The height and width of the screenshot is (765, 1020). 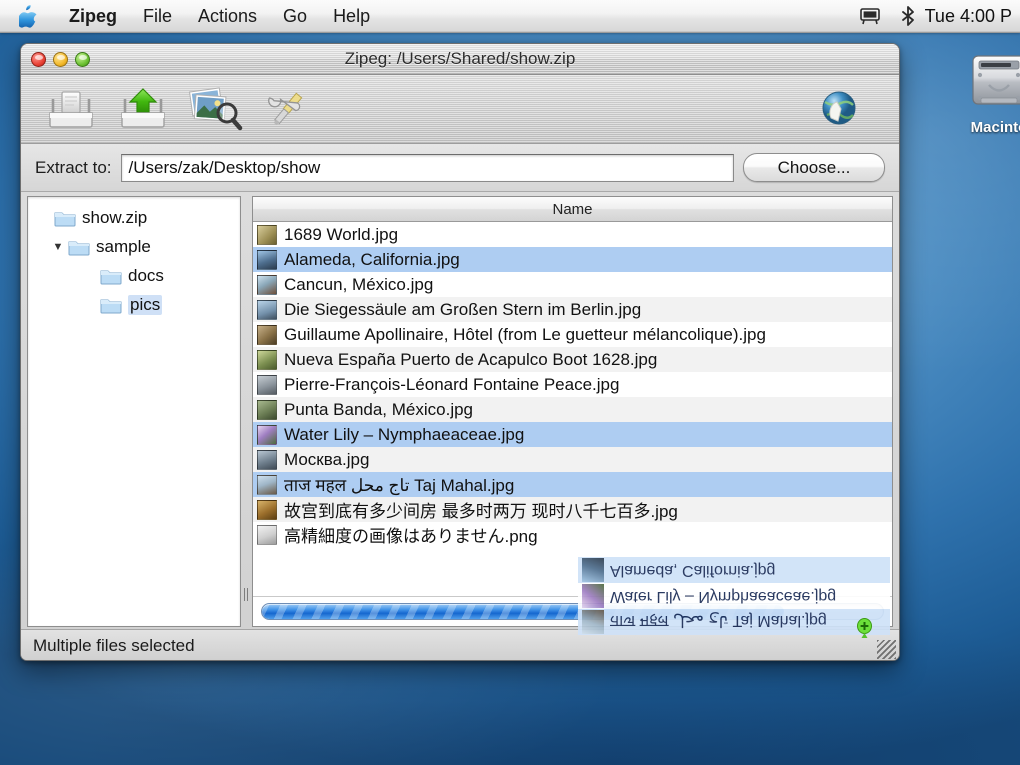 I want to click on open-tray-icon, so click(x=71, y=109).